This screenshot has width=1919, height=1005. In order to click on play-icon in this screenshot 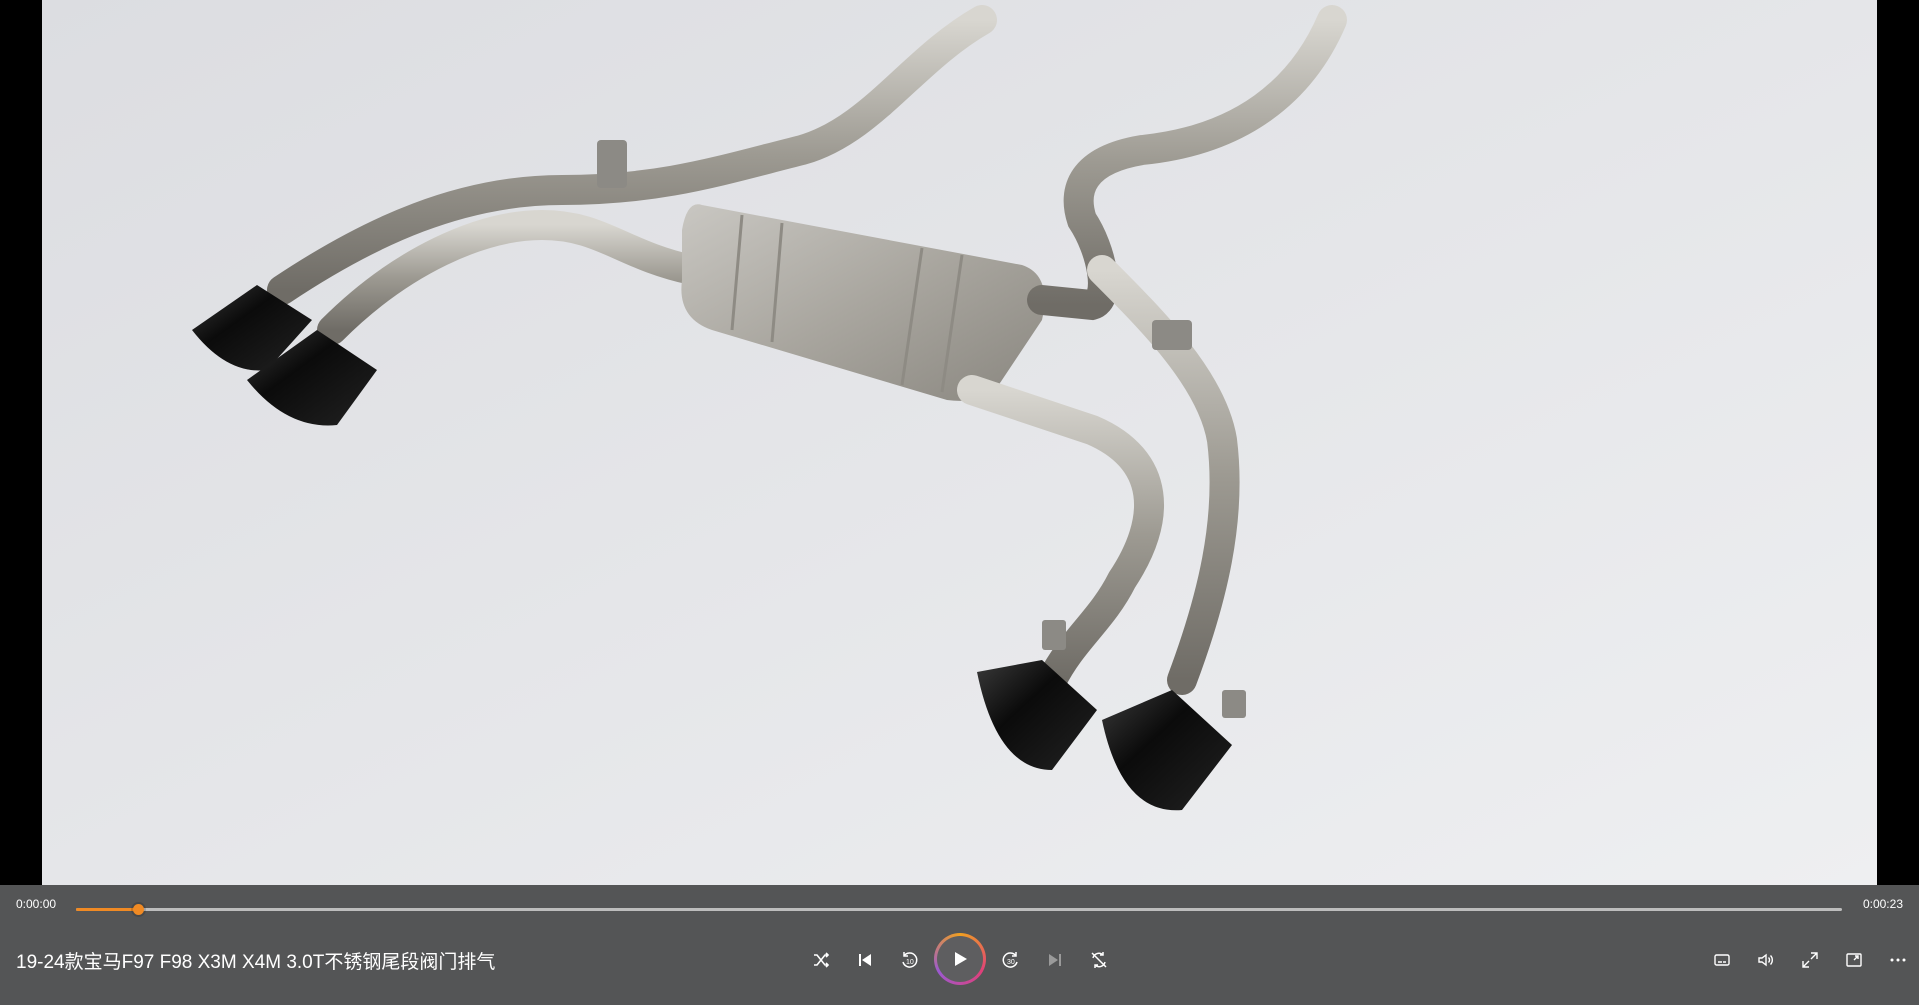, I will do `click(961, 959)`.